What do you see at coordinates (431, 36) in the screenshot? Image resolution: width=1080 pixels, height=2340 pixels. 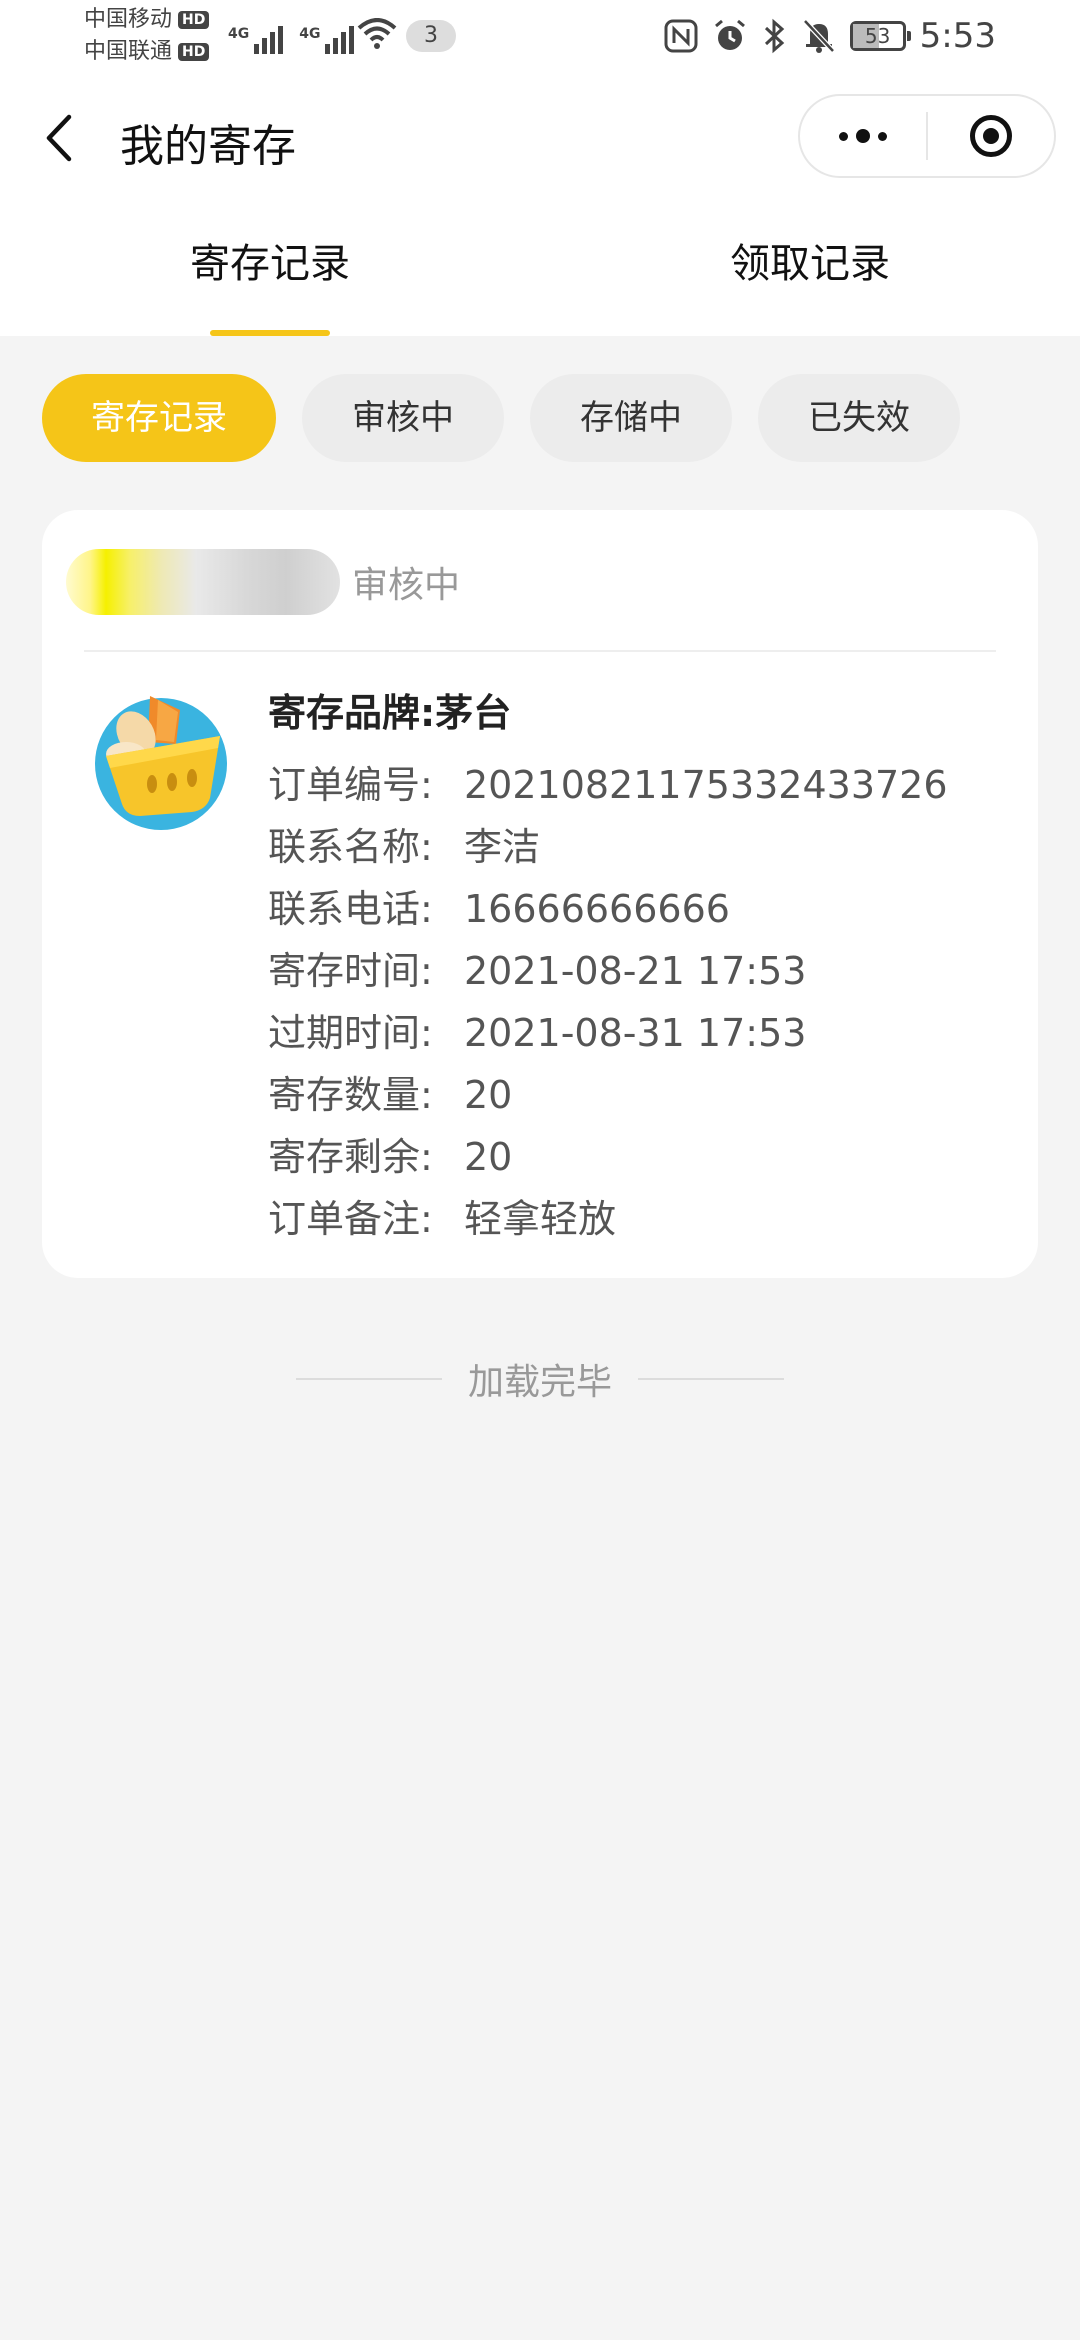 I see `notification-count-badge: 3` at bounding box center [431, 36].